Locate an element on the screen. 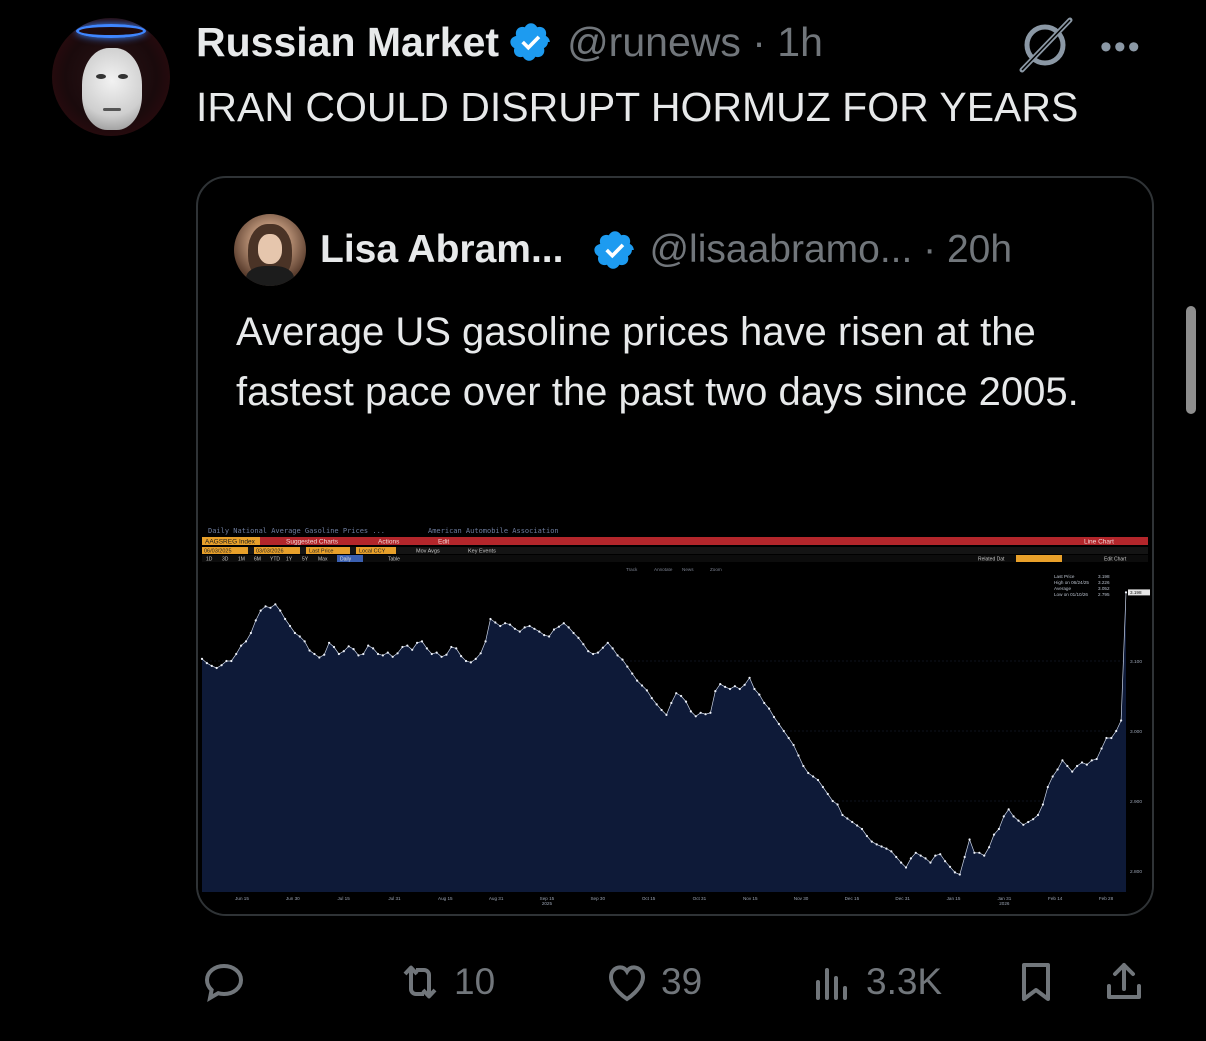 This screenshot has height=1041, width=1206. scrollbar is located at coordinates (1191, 360).